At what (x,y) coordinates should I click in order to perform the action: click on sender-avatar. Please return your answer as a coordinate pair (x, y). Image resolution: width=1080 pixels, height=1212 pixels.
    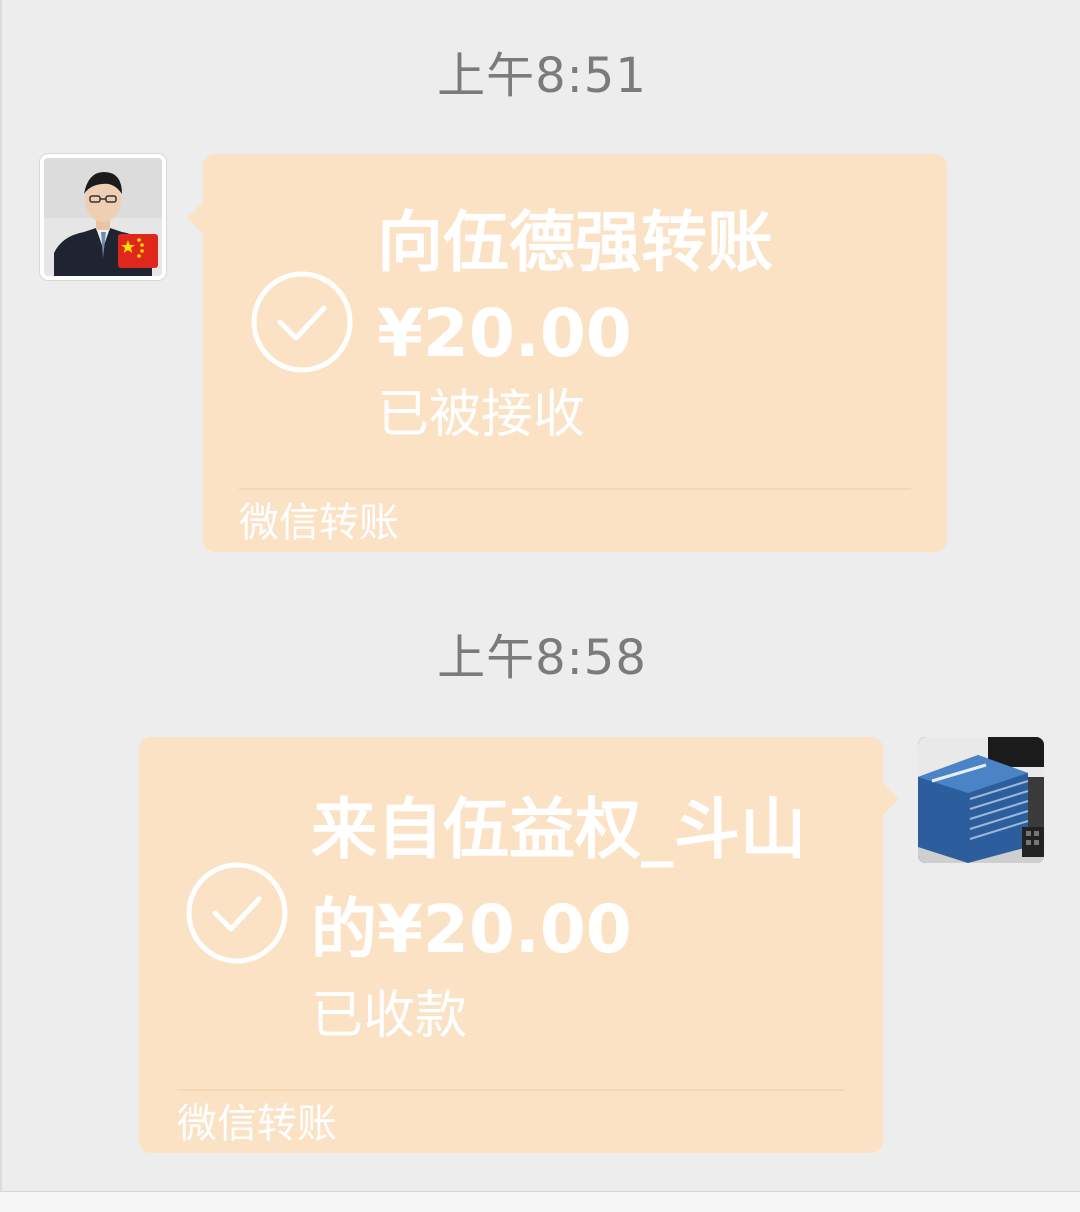
    Looking at the image, I should click on (103, 217).